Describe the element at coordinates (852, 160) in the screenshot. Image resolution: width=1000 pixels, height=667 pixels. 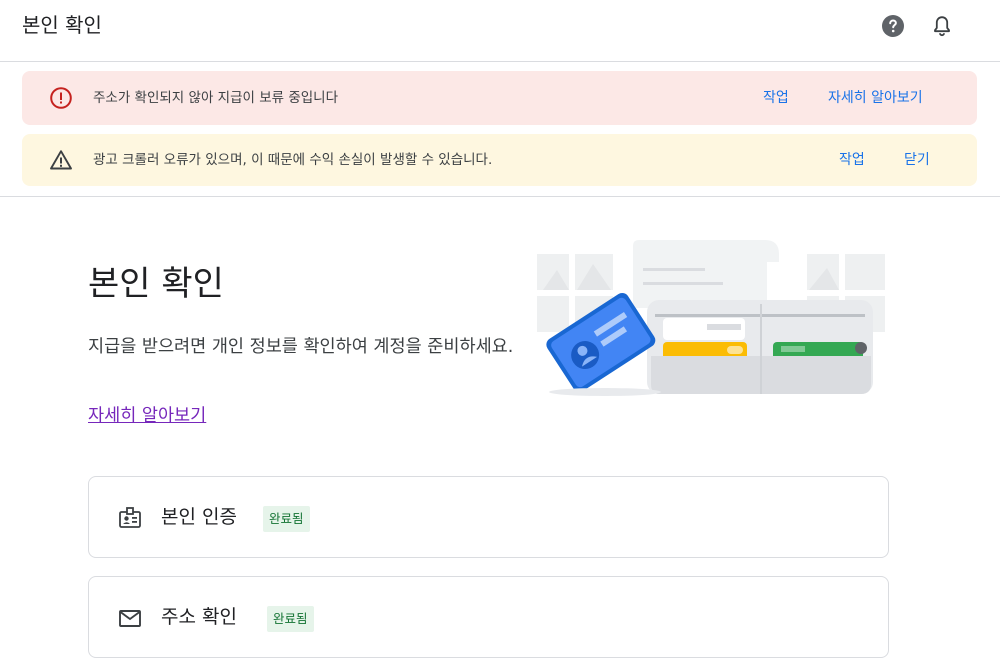
I see `warning-action-link: 작업` at that location.